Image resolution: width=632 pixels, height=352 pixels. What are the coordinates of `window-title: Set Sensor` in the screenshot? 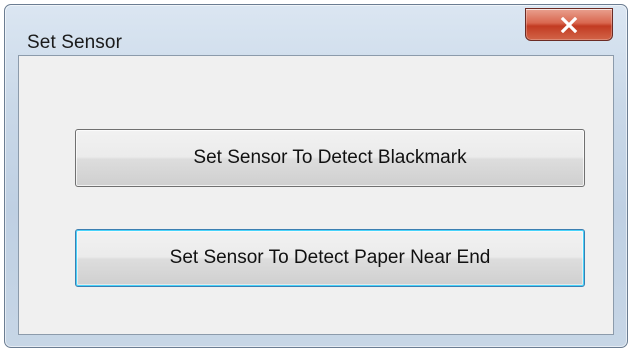 It's located at (74, 42).